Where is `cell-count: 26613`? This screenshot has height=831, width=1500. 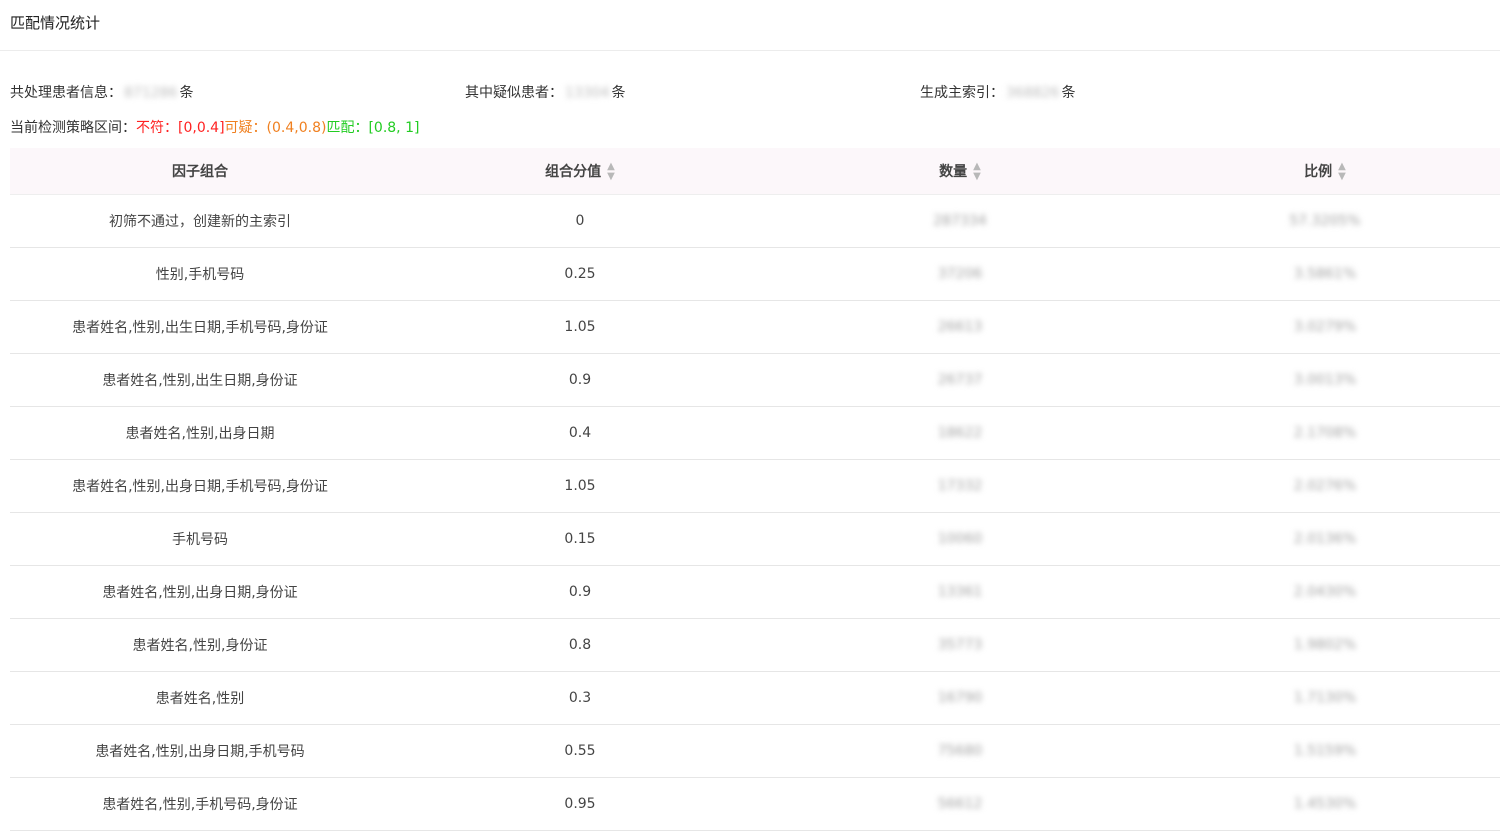 cell-count: 26613 is located at coordinates (960, 327).